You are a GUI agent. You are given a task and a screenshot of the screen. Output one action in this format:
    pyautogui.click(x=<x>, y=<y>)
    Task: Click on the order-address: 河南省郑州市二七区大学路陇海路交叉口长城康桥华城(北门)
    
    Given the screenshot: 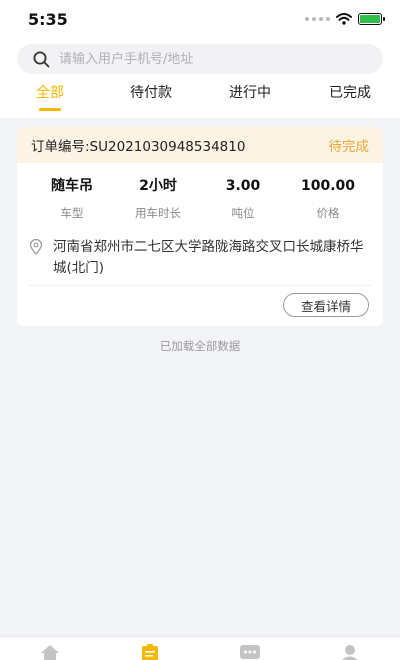 What is the action you would take?
    pyautogui.click(x=201, y=258)
    